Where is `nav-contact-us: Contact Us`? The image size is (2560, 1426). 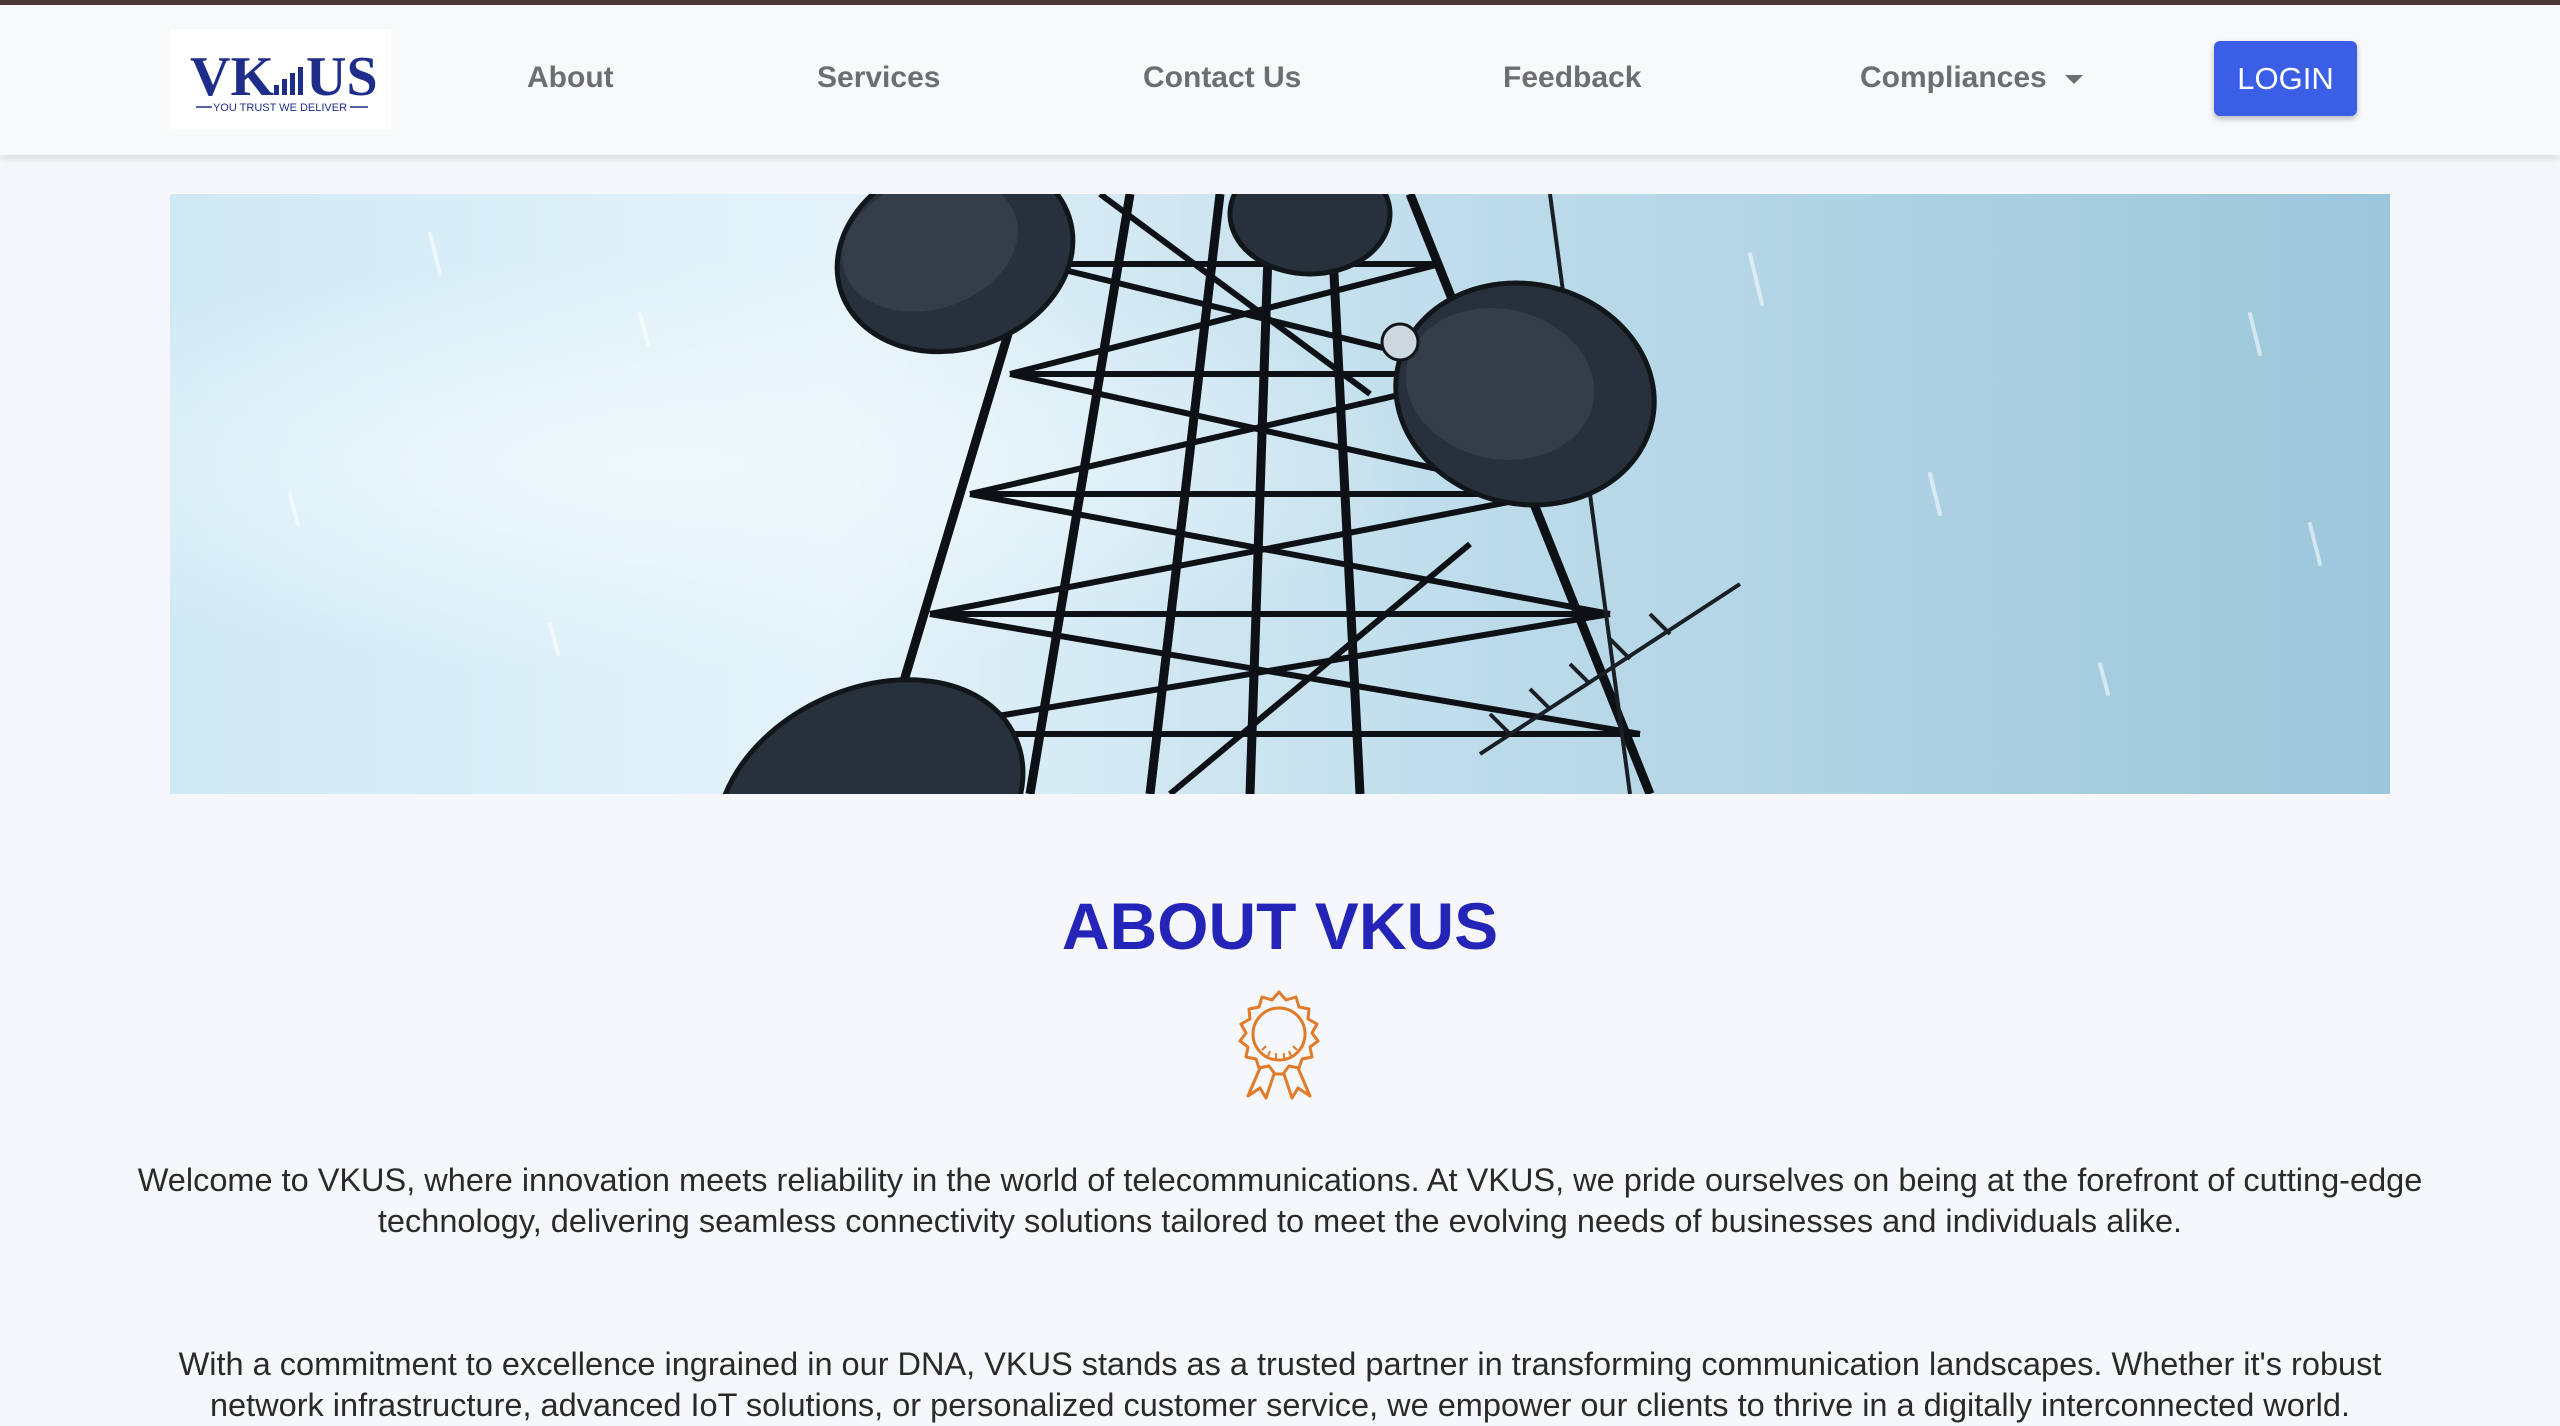
nav-contact-us: Contact Us is located at coordinates (1222, 78).